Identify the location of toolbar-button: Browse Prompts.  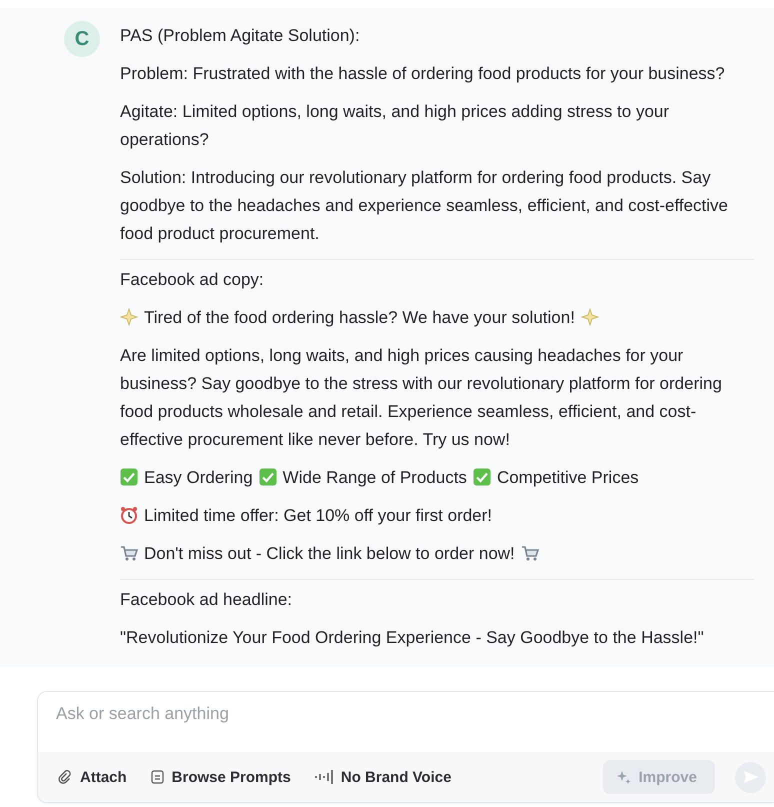
(220, 777).